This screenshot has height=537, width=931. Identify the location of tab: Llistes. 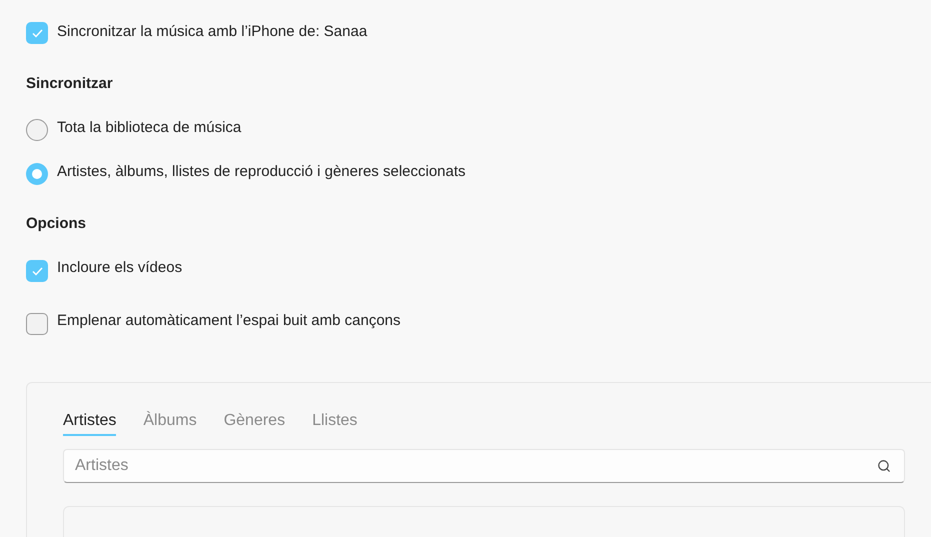
(335, 423).